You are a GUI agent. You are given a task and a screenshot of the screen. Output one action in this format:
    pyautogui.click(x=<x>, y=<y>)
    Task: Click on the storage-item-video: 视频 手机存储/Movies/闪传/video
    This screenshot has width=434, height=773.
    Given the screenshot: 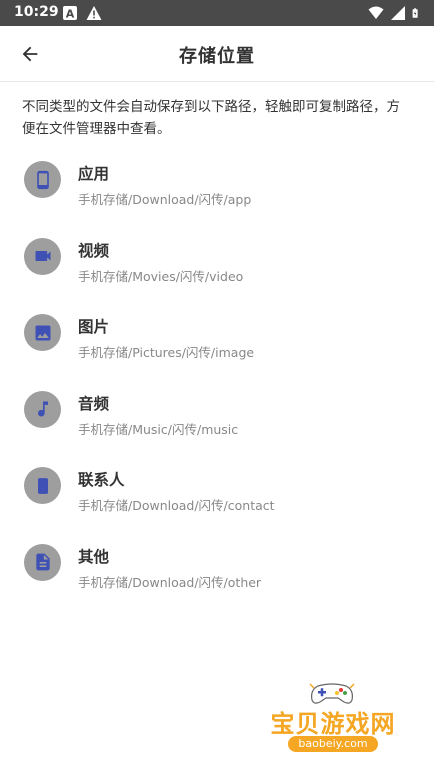 What is the action you would take?
    pyautogui.click(x=217, y=267)
    